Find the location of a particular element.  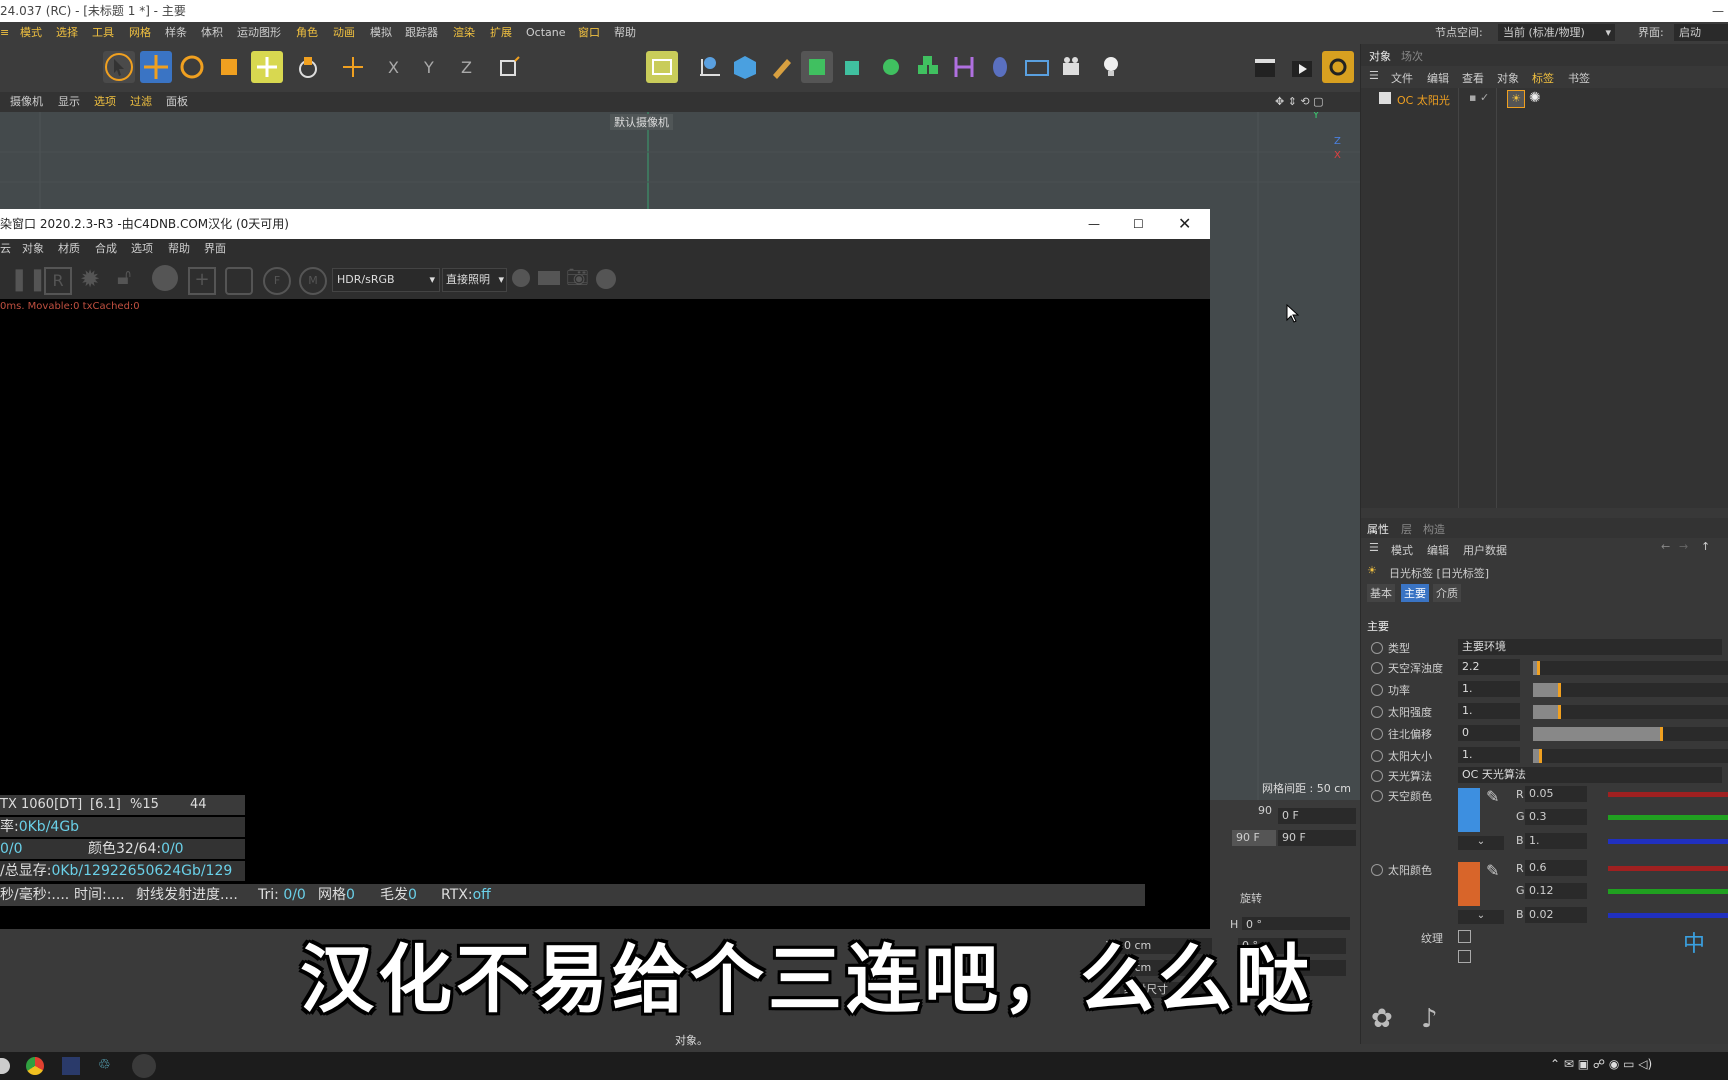

sky-g-slider is located at coordinates (1668, 817).